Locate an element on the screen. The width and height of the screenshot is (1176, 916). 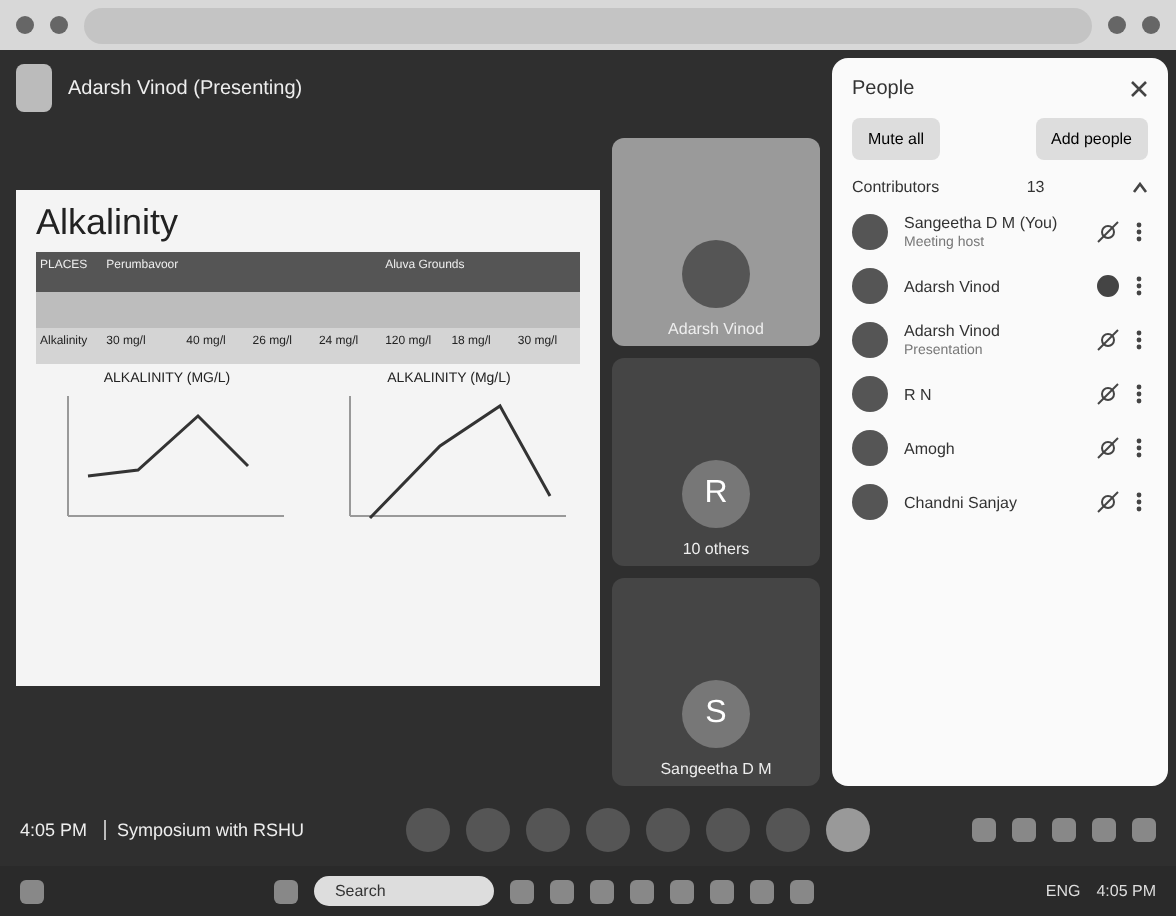
participant-name: Sangeetha D M is located at coordinates (716, 769).